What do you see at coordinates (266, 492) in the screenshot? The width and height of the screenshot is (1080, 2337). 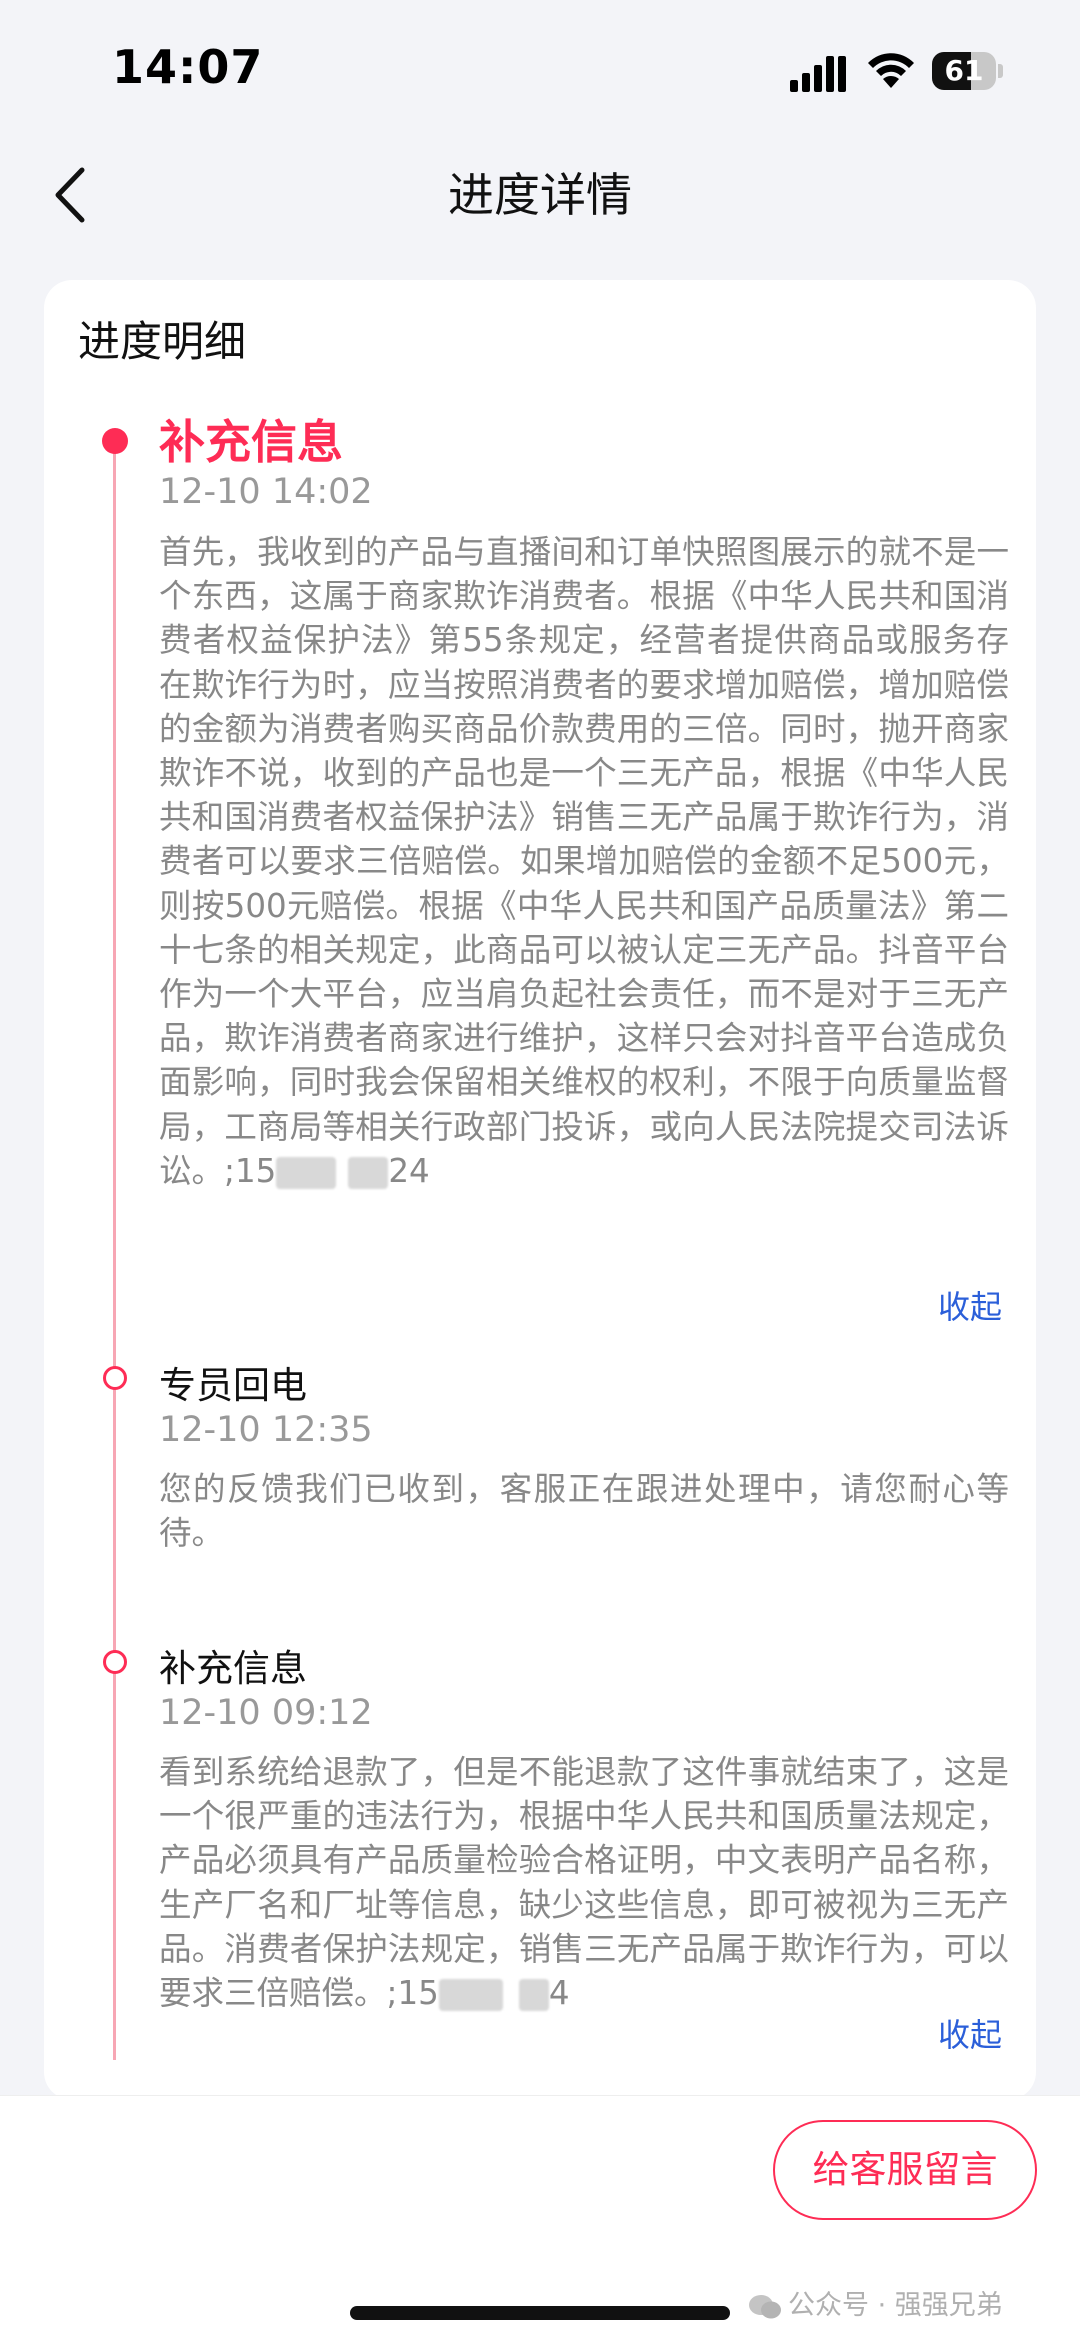 I see `entry-time: 12-10 14:02` at bounding box center [266, 492].